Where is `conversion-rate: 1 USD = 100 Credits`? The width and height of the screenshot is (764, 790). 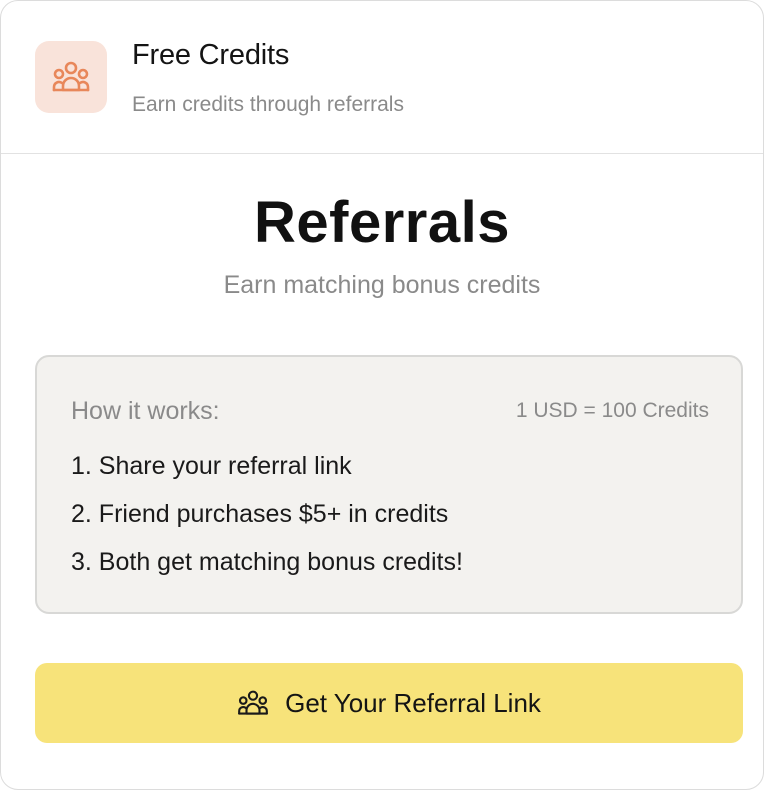 conversion-rate: 1 USD = 100 Credits is located at coordinates (612, 410).